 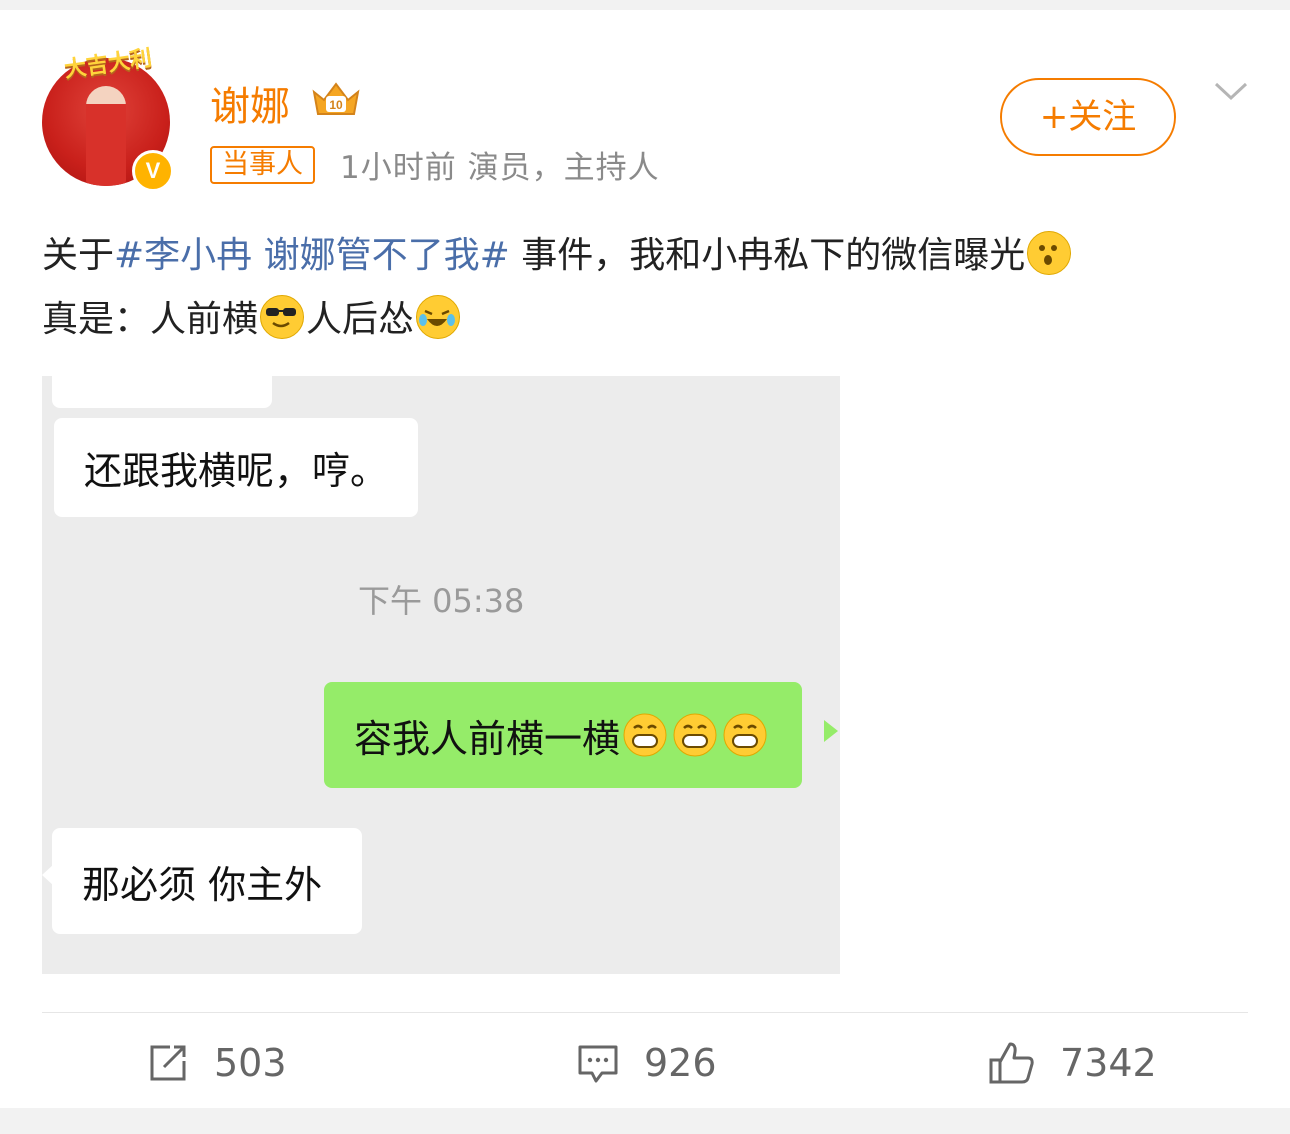 I want to click on chat-message-2: 容我人前横一横, so click(x=487, y=738).